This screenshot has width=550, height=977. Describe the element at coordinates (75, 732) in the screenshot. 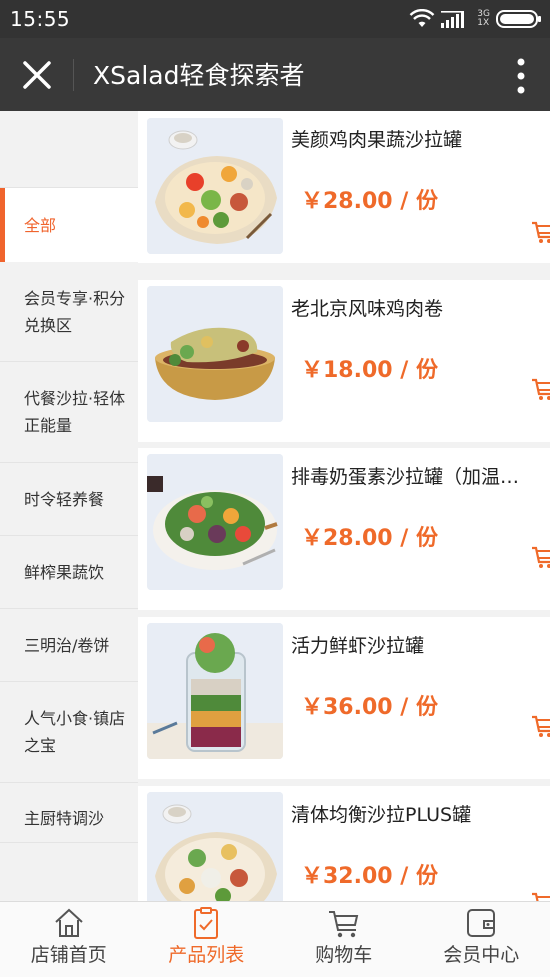

I see `category-label: 人气小食·镇店之宝` at that location.